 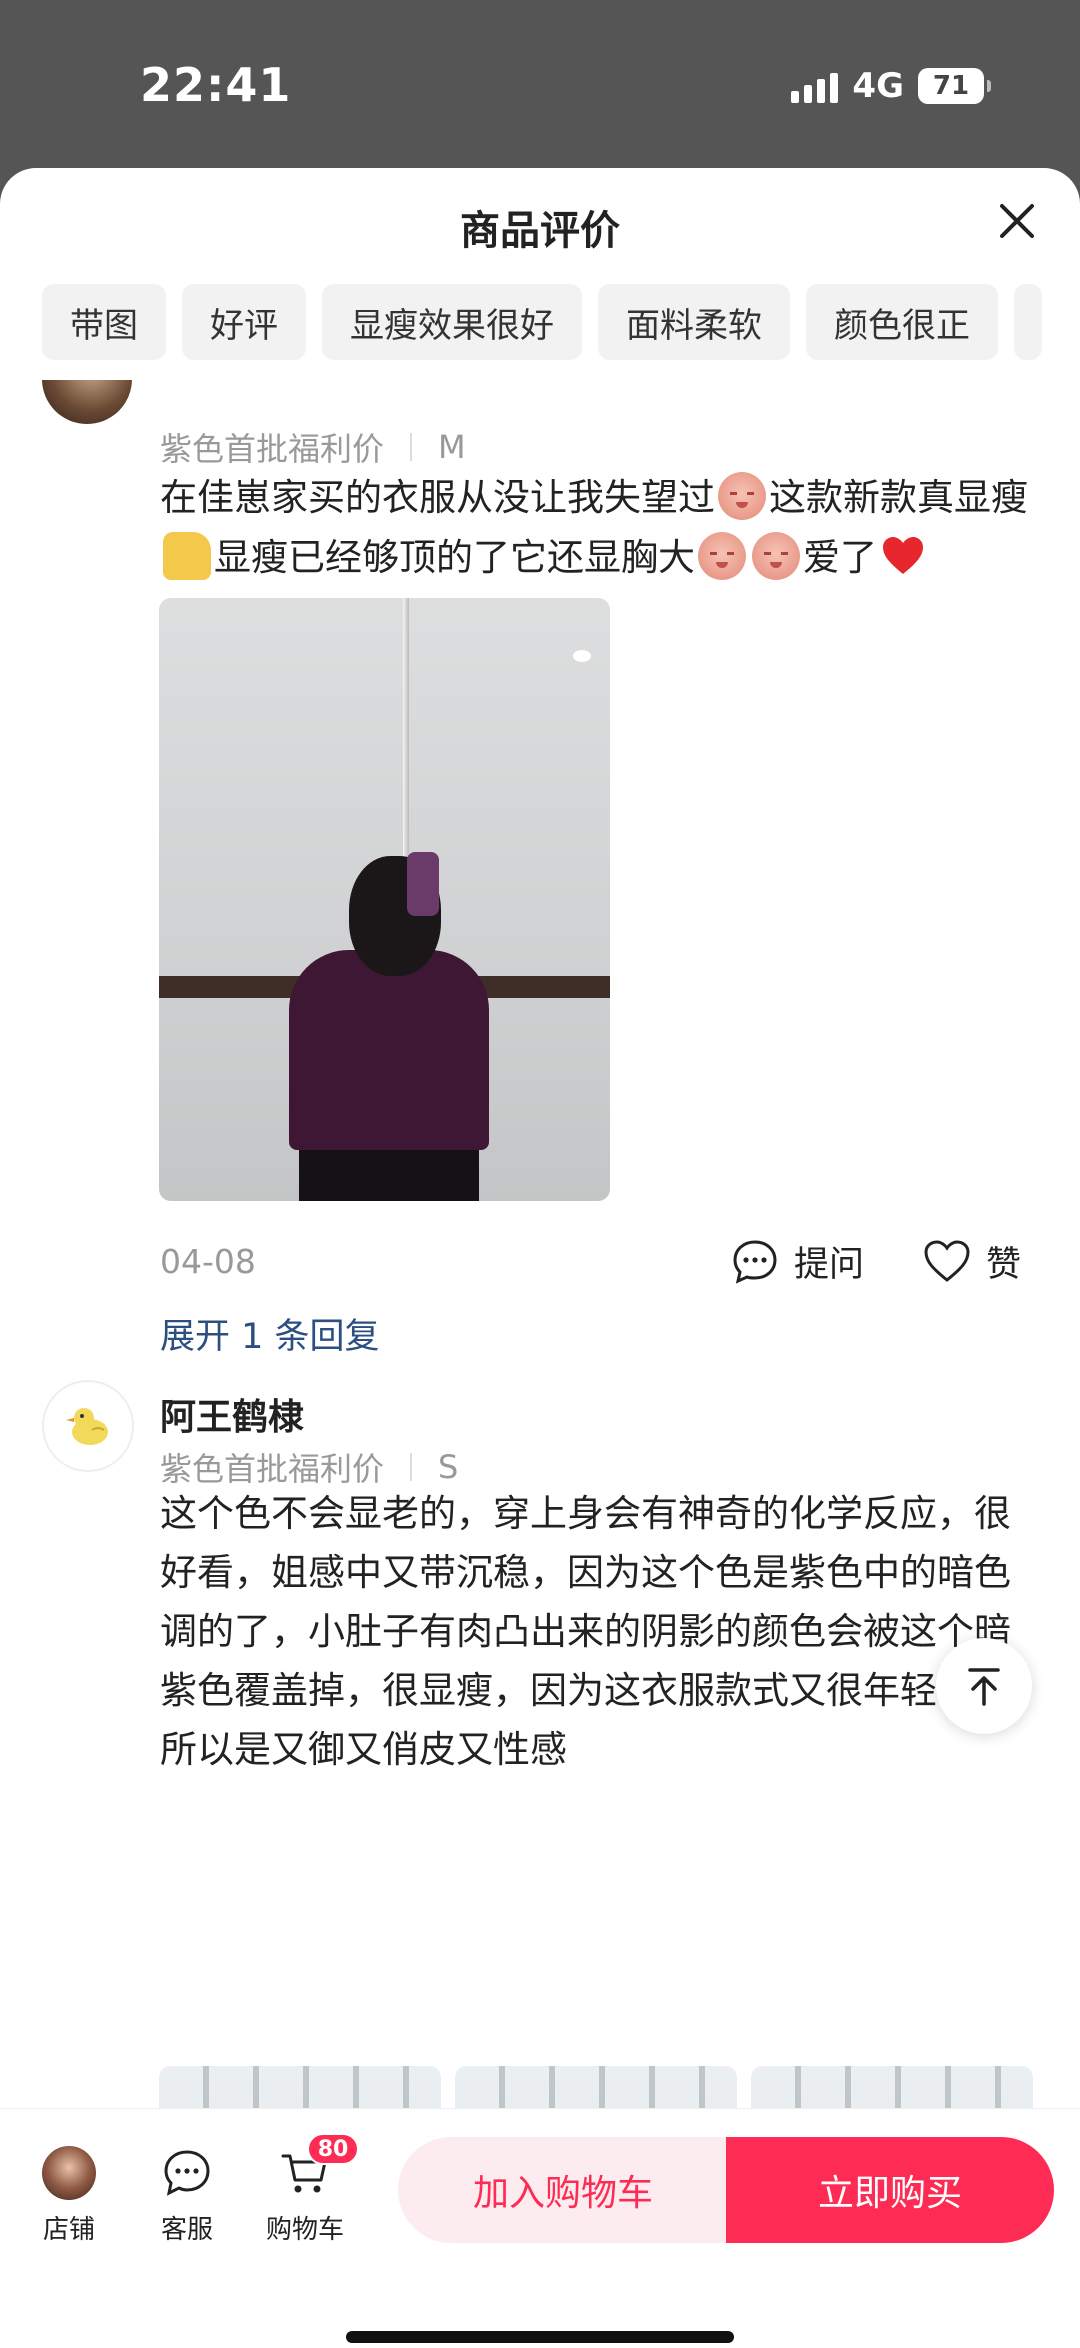 What do you see at coordinates (208, 1261) in the screenshot?
I see `review-date: 04-08` at bounding box center [208, 1261].